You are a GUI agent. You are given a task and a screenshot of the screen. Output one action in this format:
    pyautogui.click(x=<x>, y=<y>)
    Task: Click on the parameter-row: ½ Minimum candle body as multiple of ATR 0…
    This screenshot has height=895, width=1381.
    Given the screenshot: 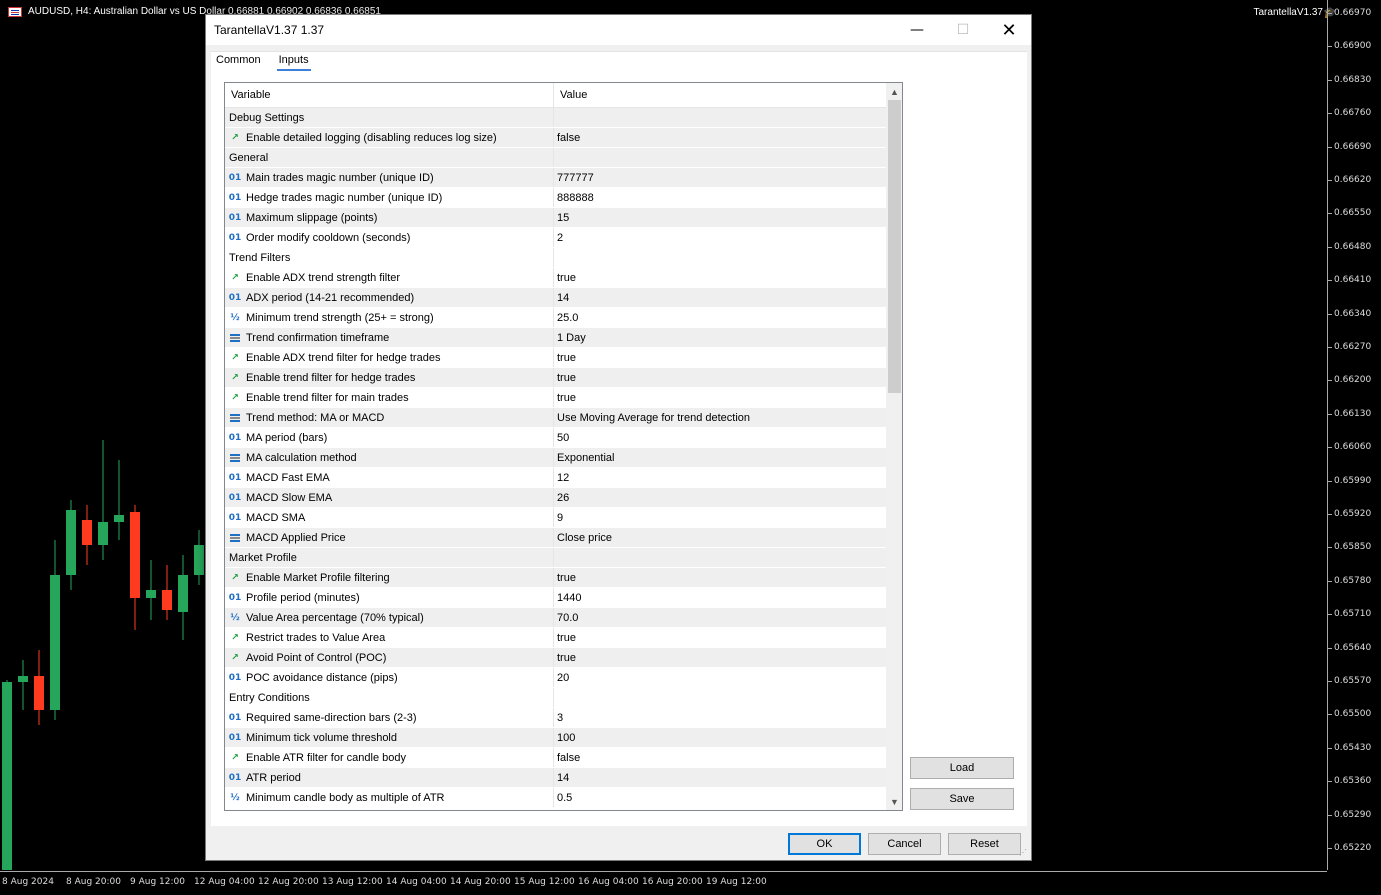 What is the action you would take?
    pyautogui.click(x=555, y=798)
    